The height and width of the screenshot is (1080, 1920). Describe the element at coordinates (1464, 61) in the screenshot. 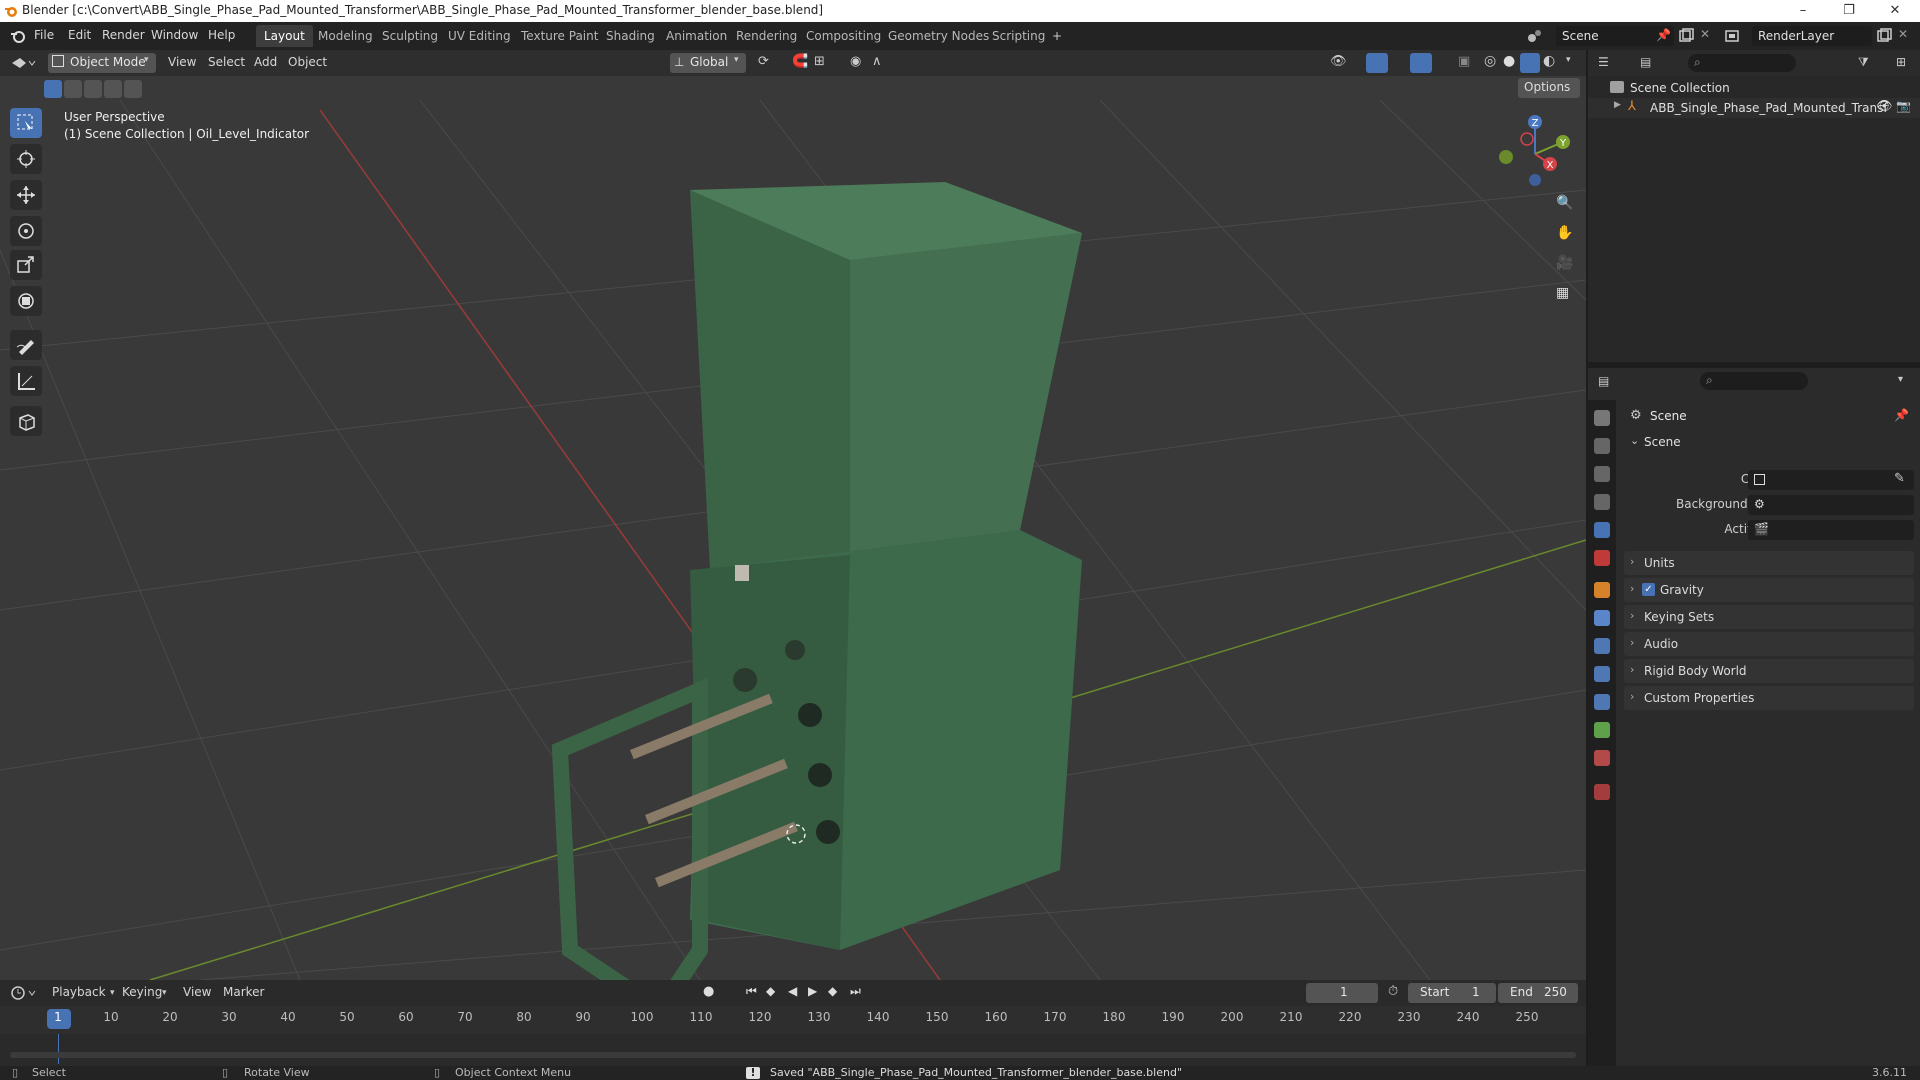

I see `xray-icon: ▣` at that location.